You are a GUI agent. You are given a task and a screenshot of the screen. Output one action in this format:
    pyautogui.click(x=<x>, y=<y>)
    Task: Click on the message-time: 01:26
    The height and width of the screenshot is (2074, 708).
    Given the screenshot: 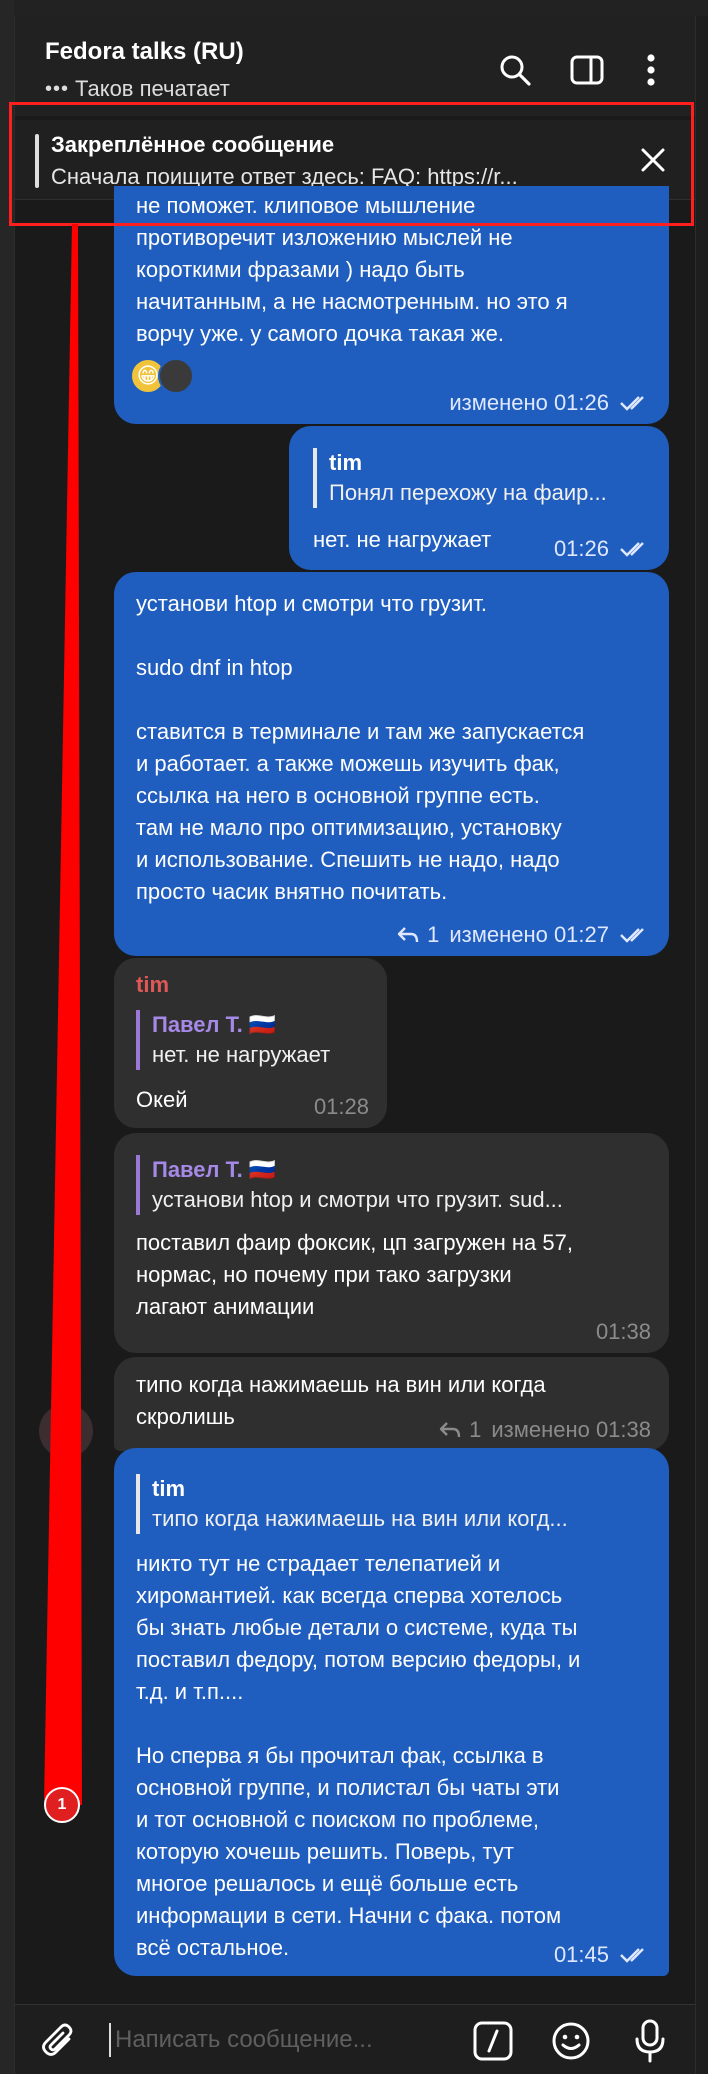 What is the action you would take?
    pyautogui.click(x=581, y=548)
    